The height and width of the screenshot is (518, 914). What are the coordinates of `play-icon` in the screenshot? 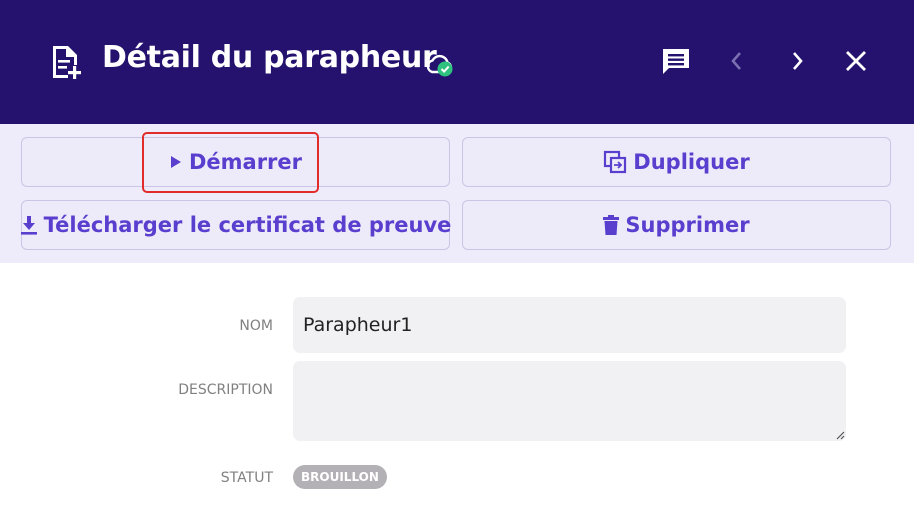 It's located at (175, 162).